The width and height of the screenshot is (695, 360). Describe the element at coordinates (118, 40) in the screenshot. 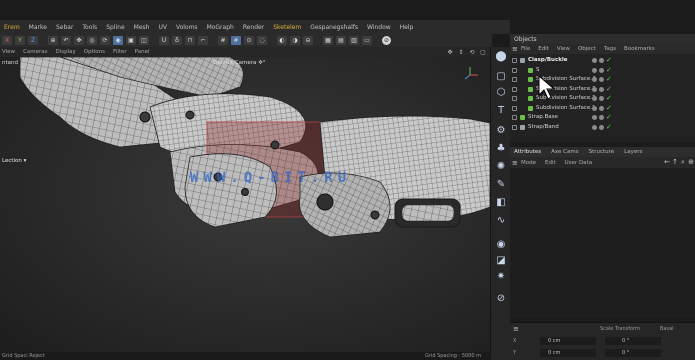

I see `live-selection-icon: ◉` at that location.